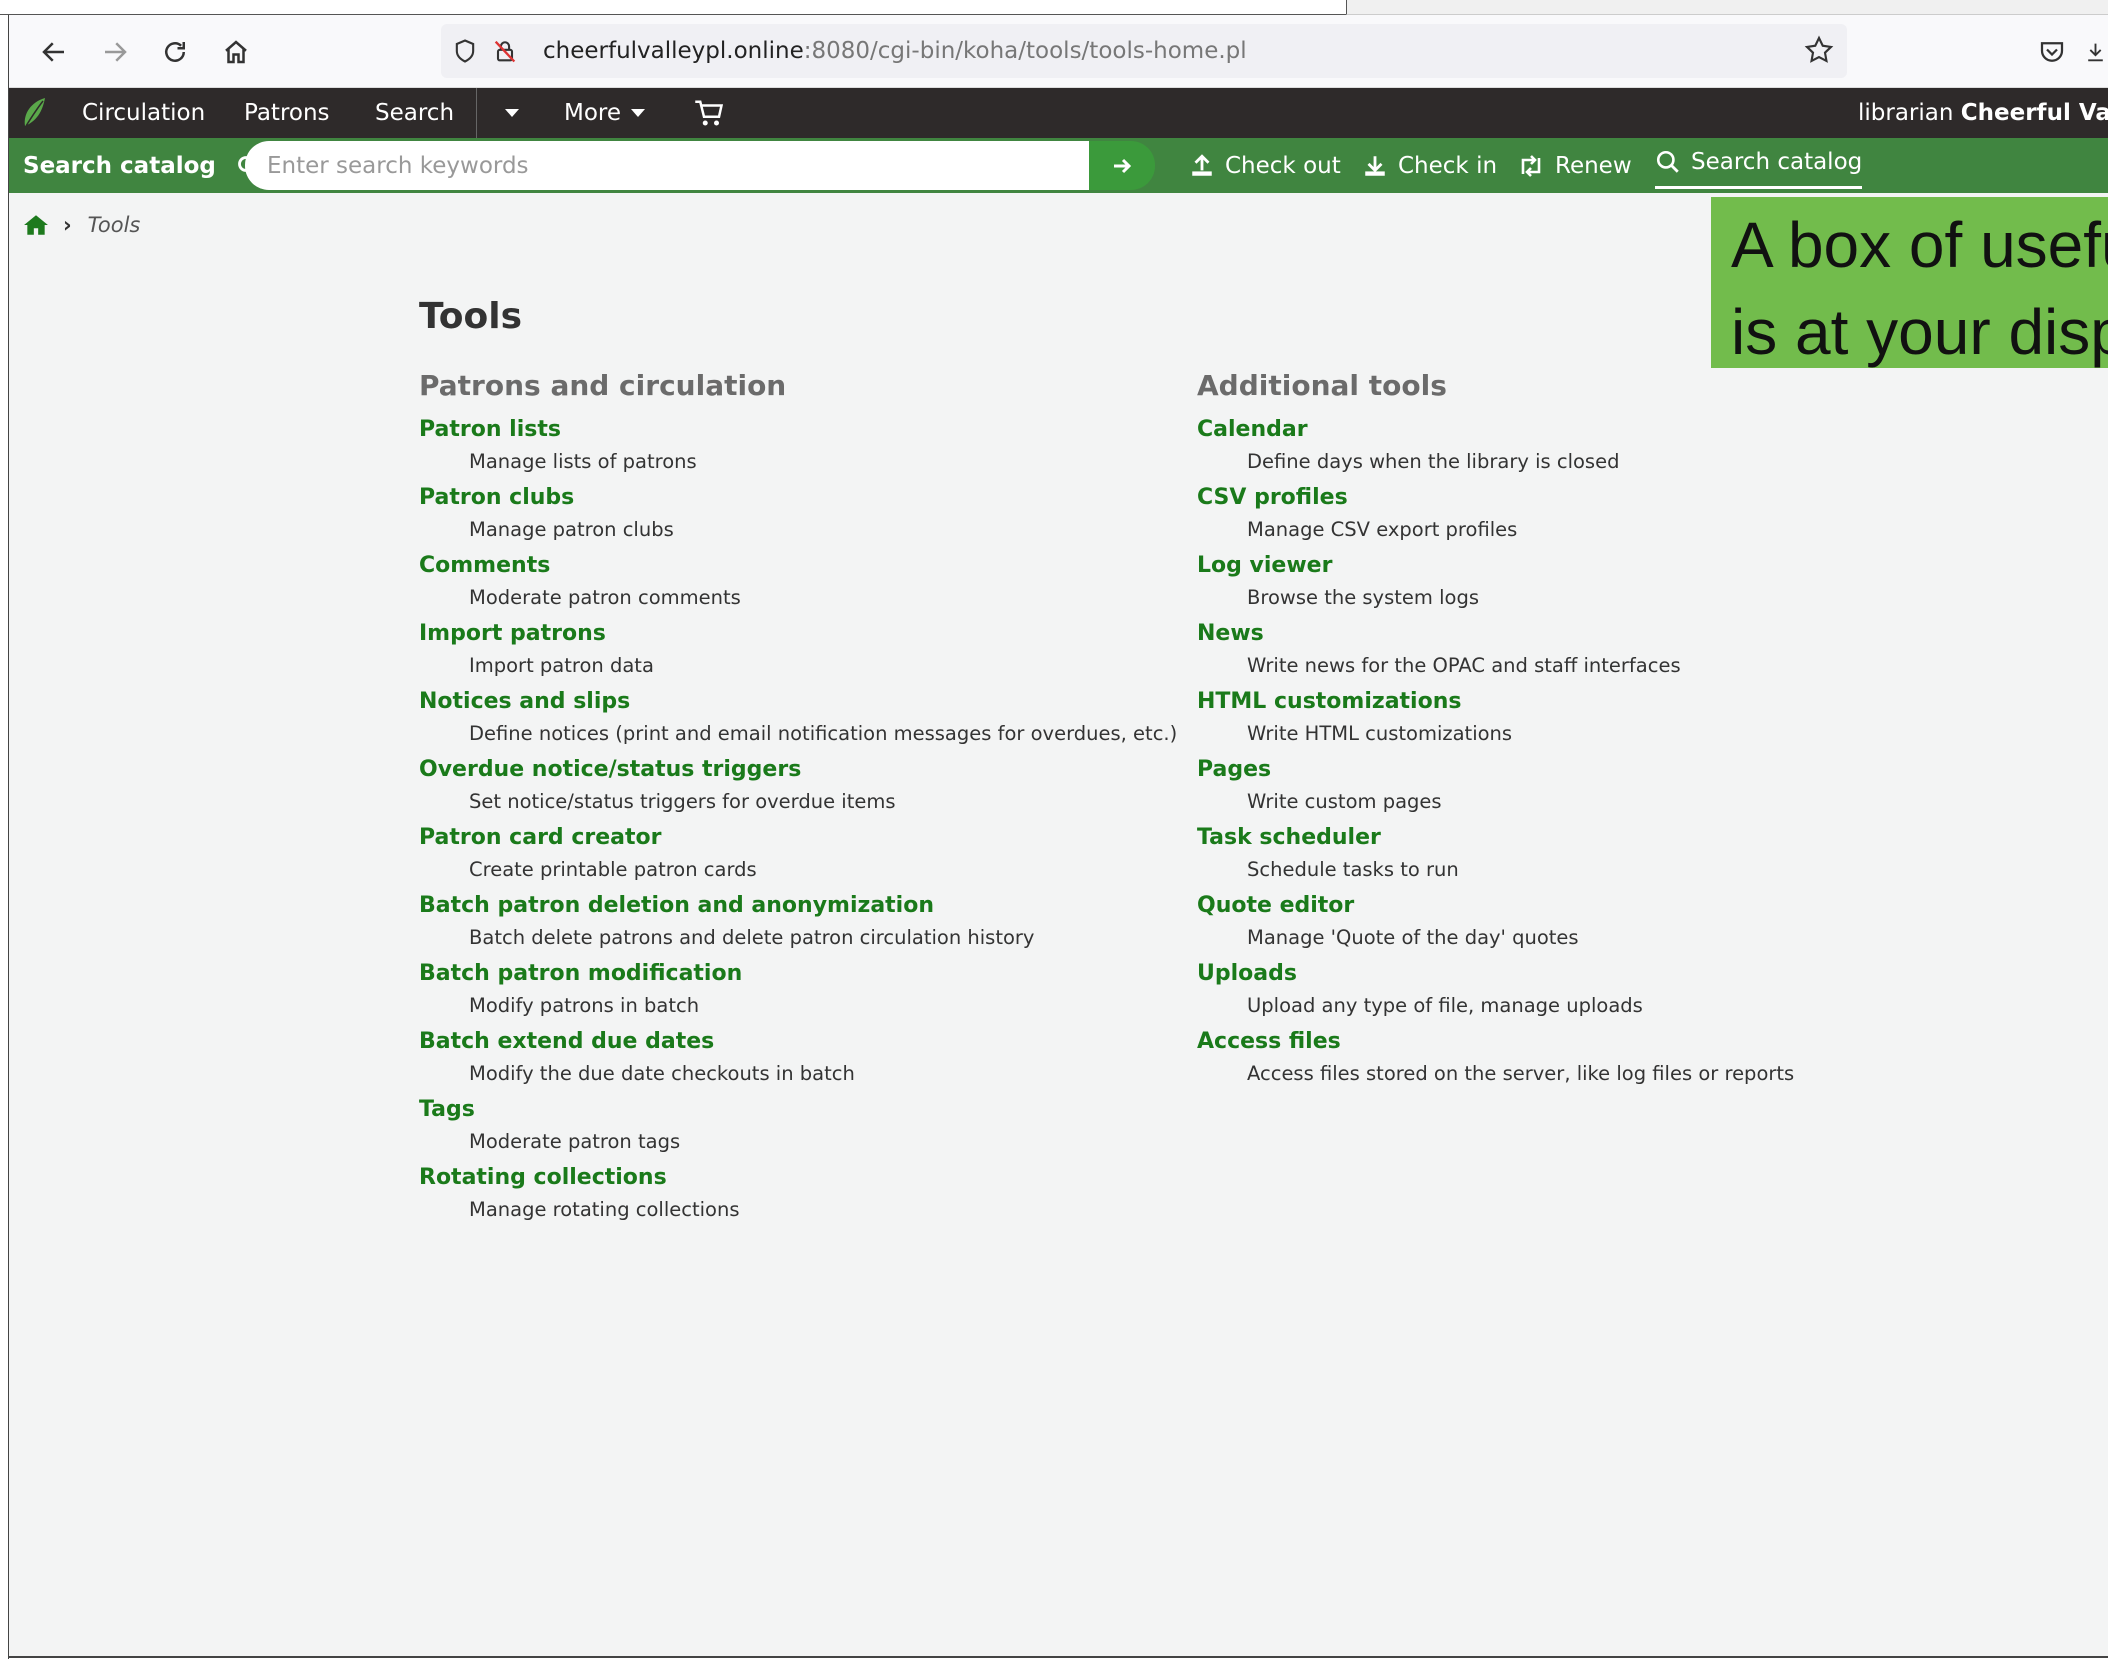 This screenshot has height=1659, width=2108. I want to click on tool-description: Manage lists of patrons, so click(583, 461).